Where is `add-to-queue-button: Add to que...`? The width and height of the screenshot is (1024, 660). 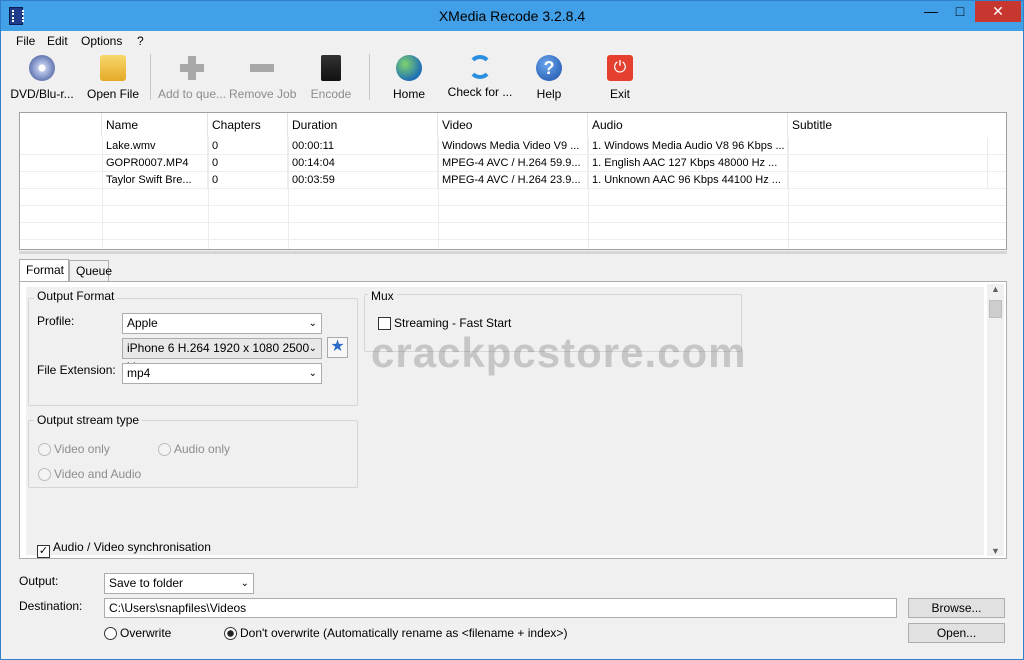
add-to-queue-button: Add to que... is located at coordinates (192, 78).